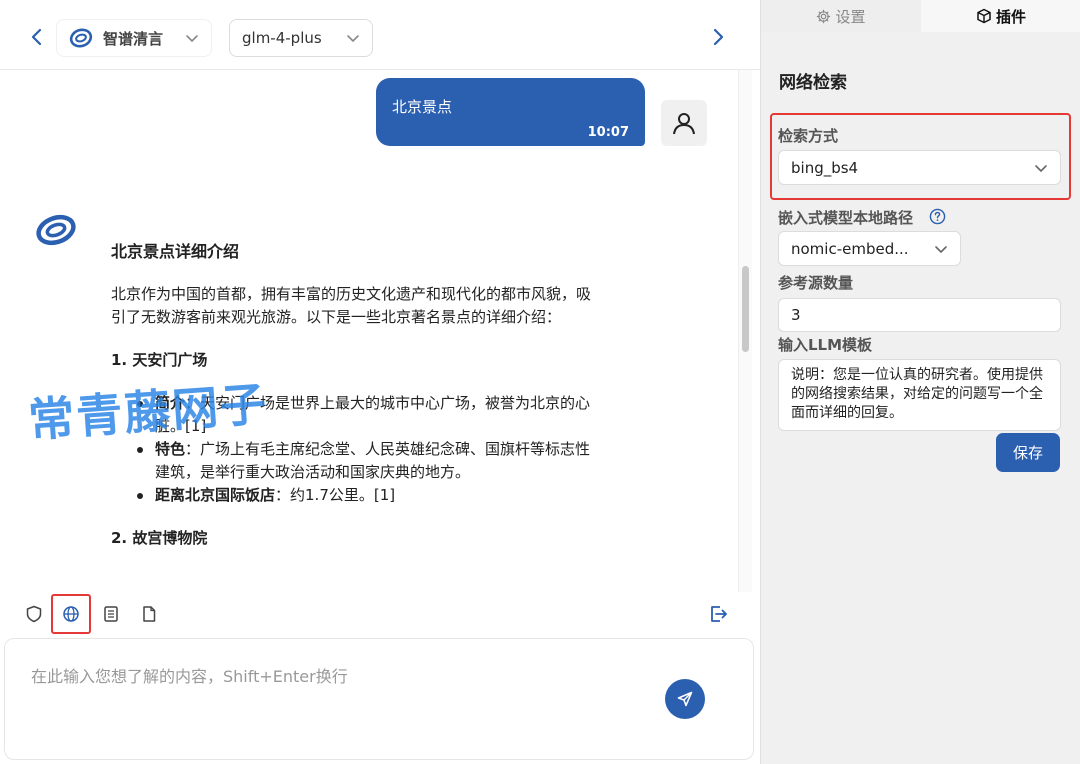  Describe the element at coordinates (937, 216) in the screenshot. I see `question-icon` at that location.